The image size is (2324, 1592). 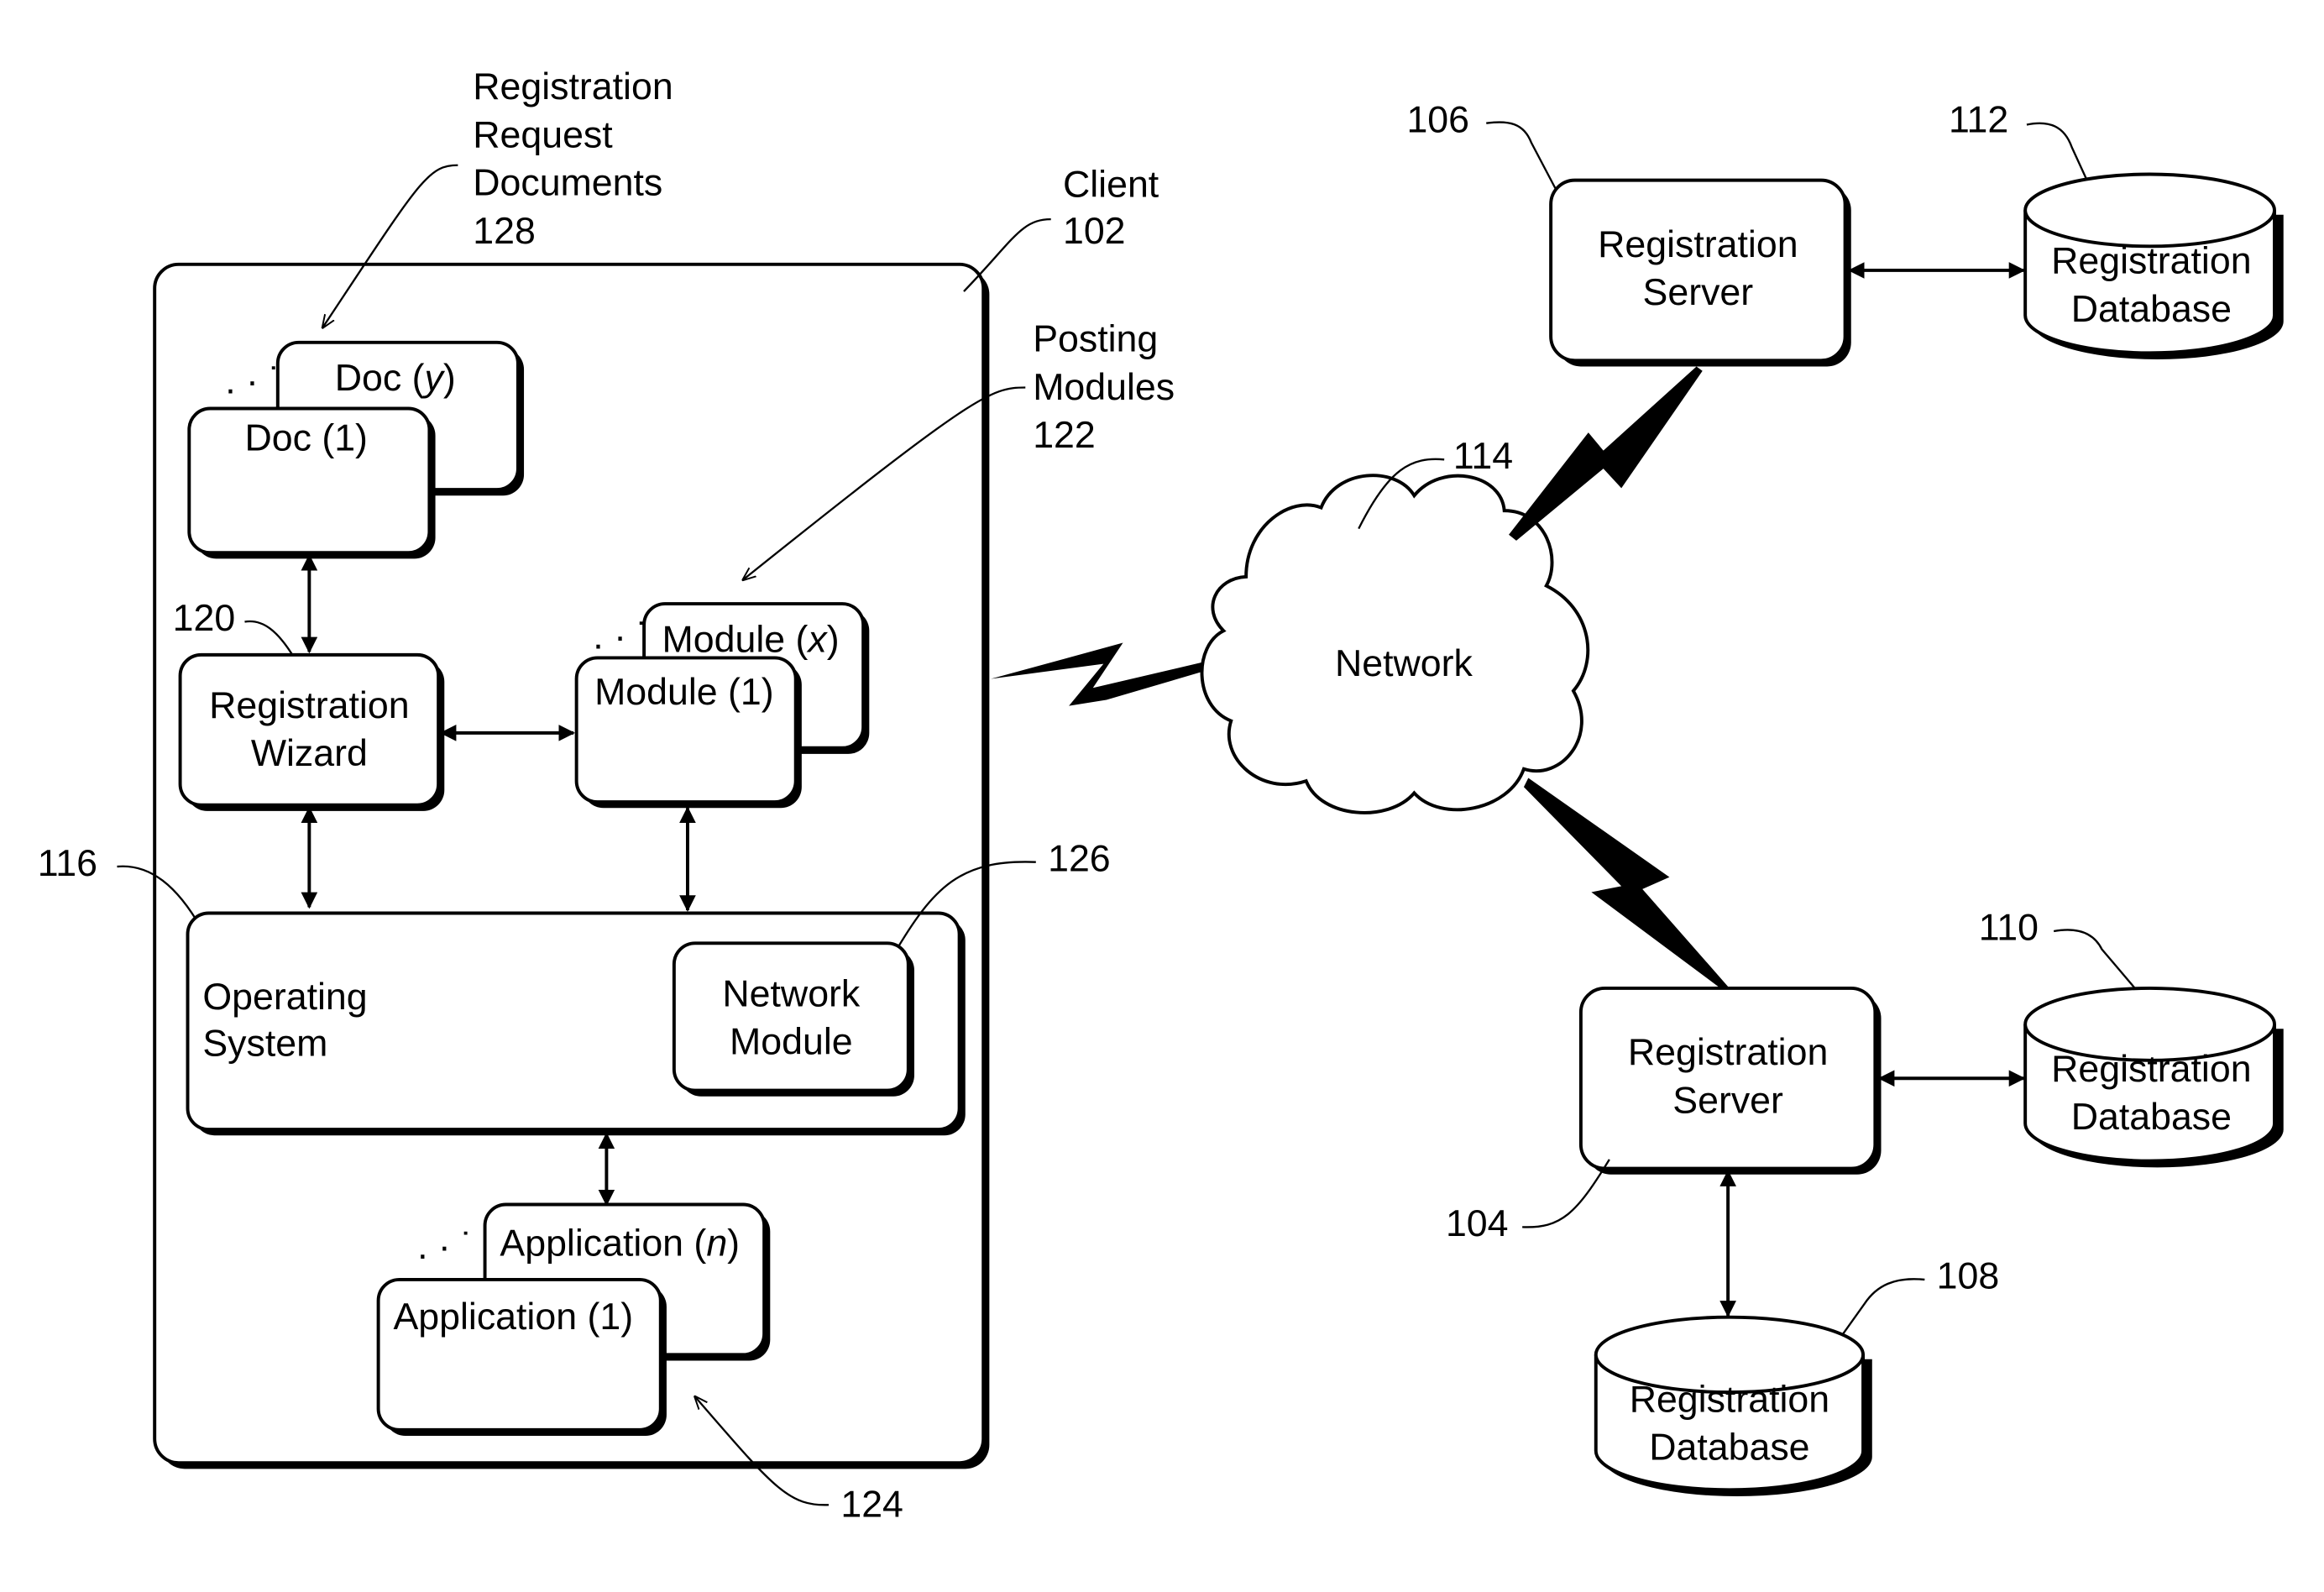 I want to click on network-ref: 114, so click(x=1483, y=456).